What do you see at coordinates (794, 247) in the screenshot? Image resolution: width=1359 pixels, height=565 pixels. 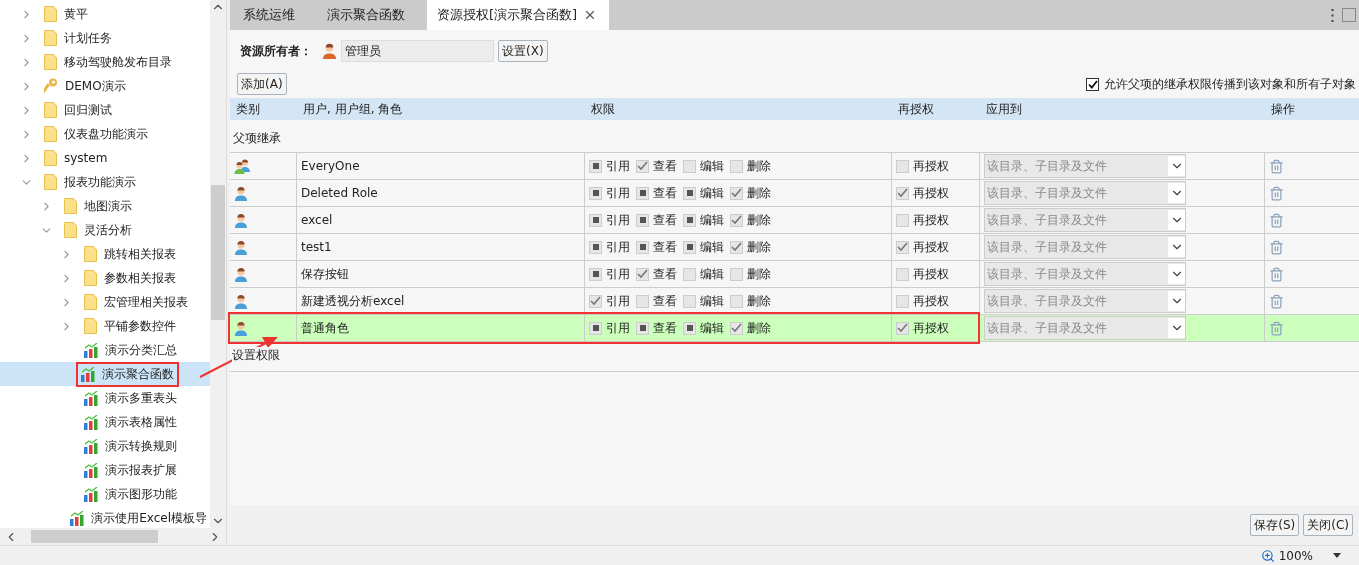 I see `table-row: test1 引用 查看 编辑 删除 再授权 该目录、子目录及文件` at bounding box center [794, 247].